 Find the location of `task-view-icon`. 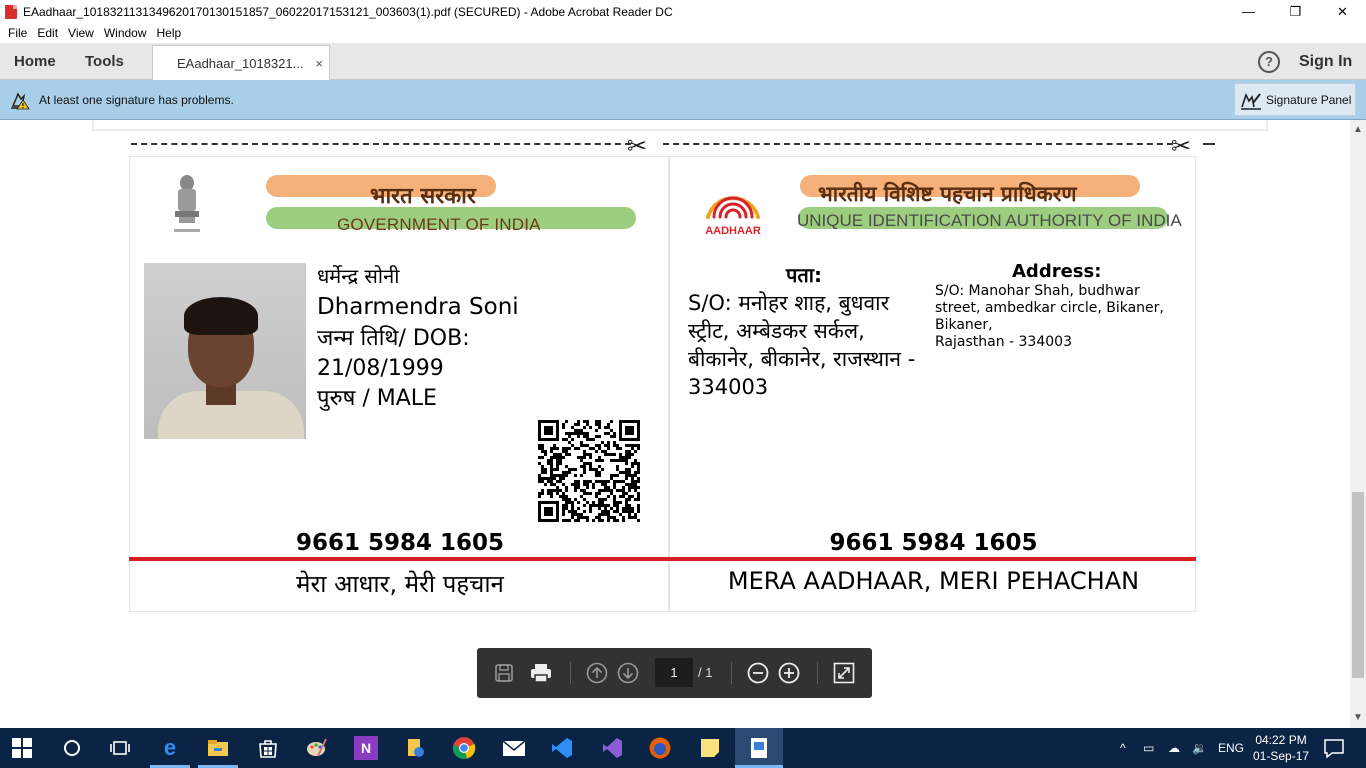

task-view-icon is located at coordinates (120, 748).